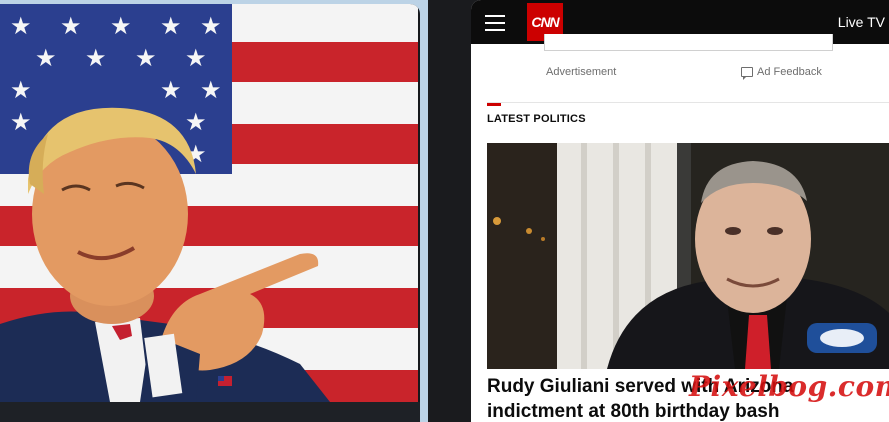  Describe the element at coordinates (688, 42) in the screenshot. I see `ad-slot` at that location.